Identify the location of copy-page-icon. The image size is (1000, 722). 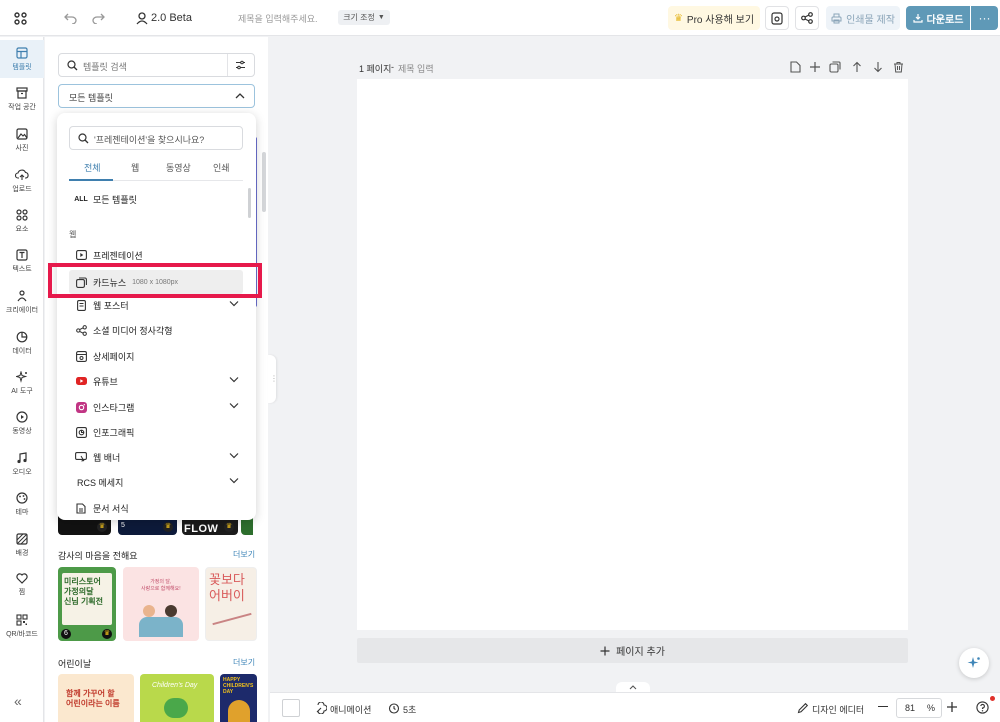
(835, 67).